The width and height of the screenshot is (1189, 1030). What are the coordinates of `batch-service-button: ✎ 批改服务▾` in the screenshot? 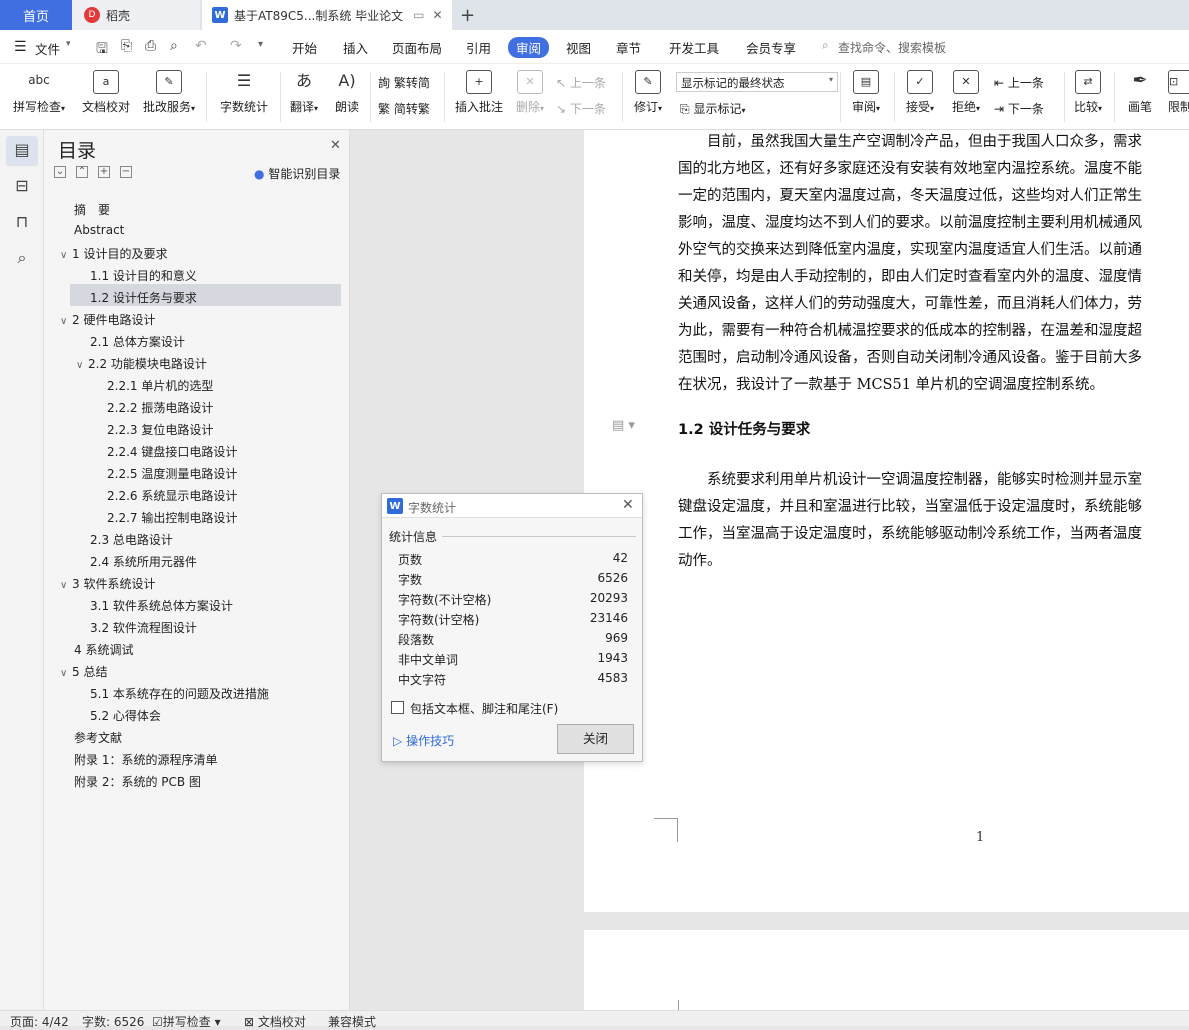 It's located at (169, 92).